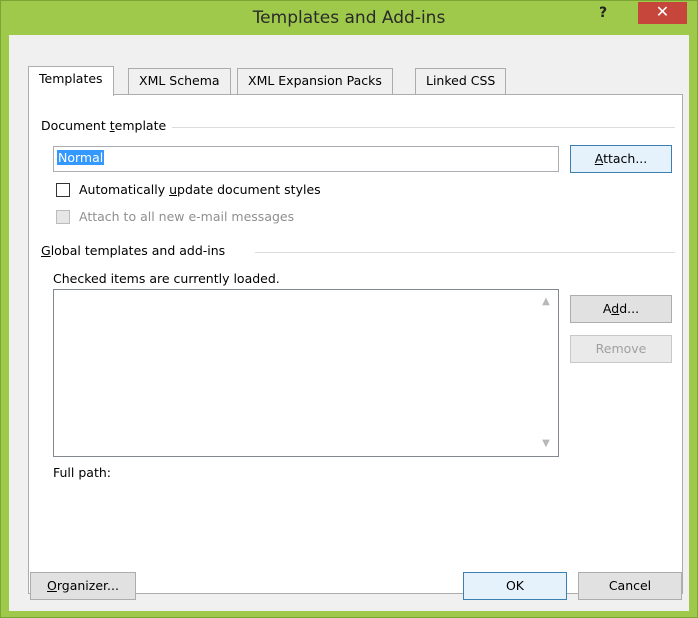  I want to click on document-template-group-label: Document template, so click(107, 125).